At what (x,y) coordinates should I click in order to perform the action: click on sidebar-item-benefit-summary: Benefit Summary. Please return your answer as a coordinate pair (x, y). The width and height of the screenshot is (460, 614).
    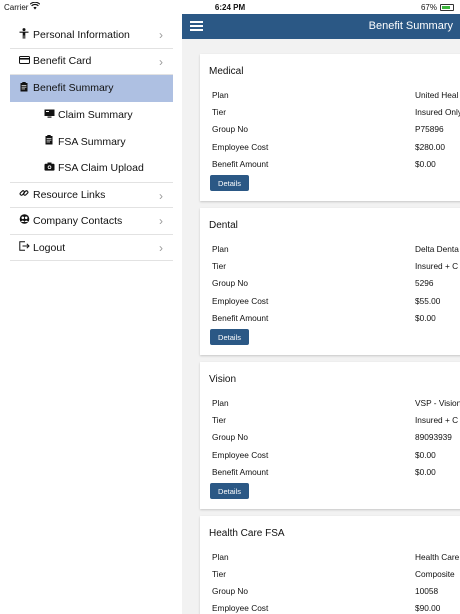
    Looking at the image, I should click on (91, 88).